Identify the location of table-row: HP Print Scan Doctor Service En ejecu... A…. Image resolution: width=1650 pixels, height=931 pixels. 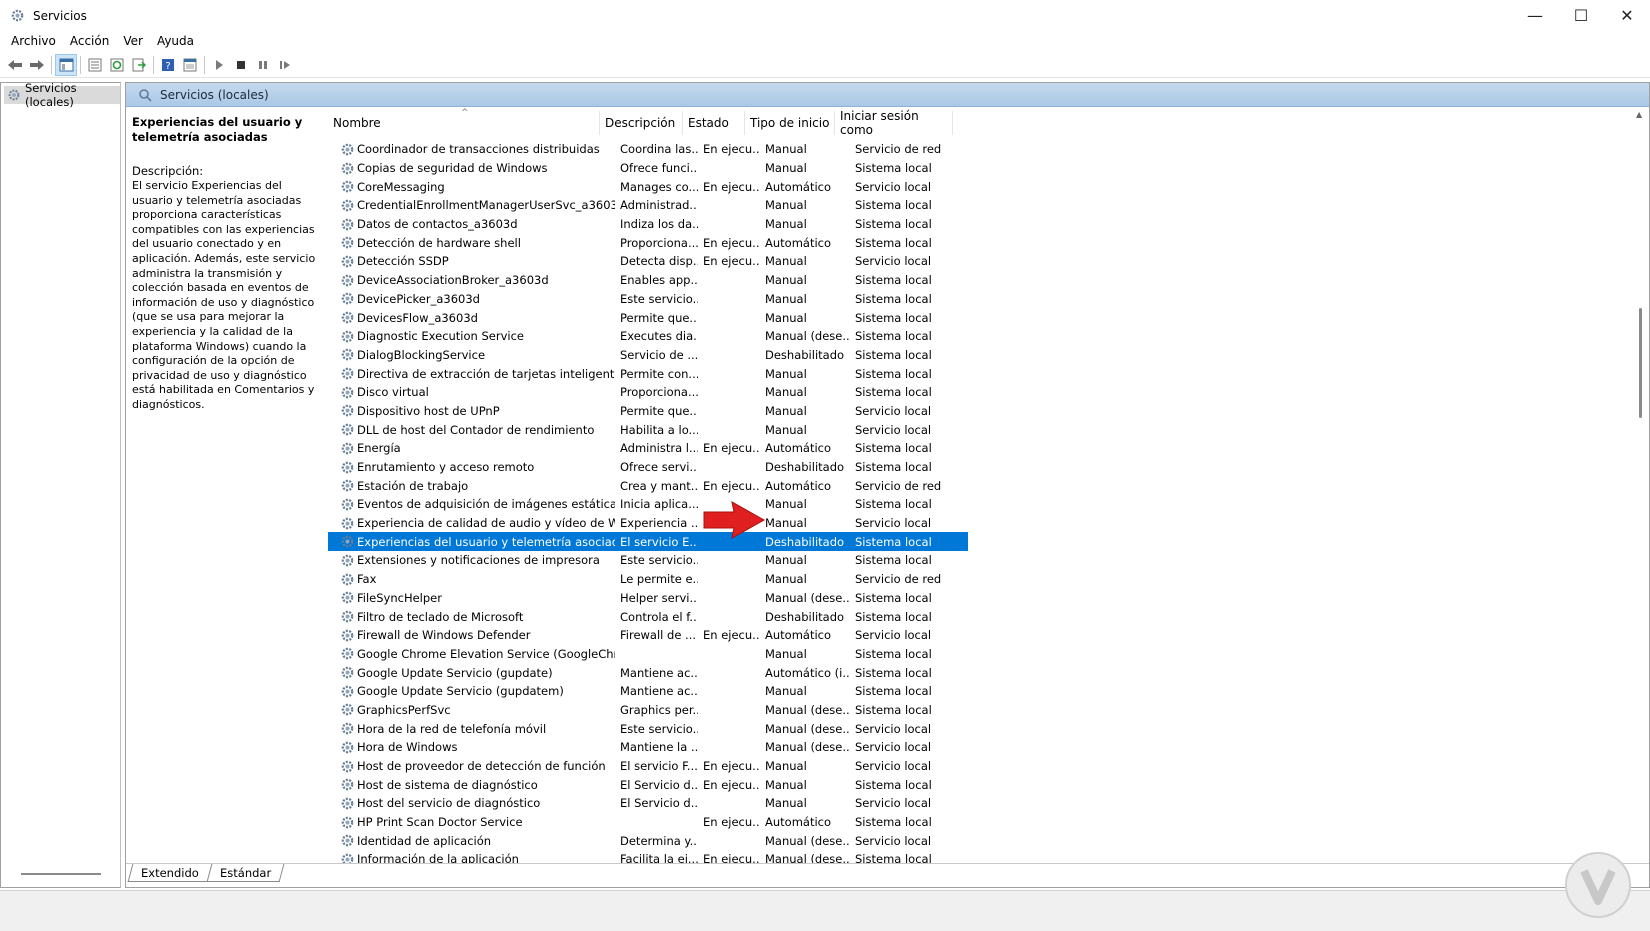
(648, 822).